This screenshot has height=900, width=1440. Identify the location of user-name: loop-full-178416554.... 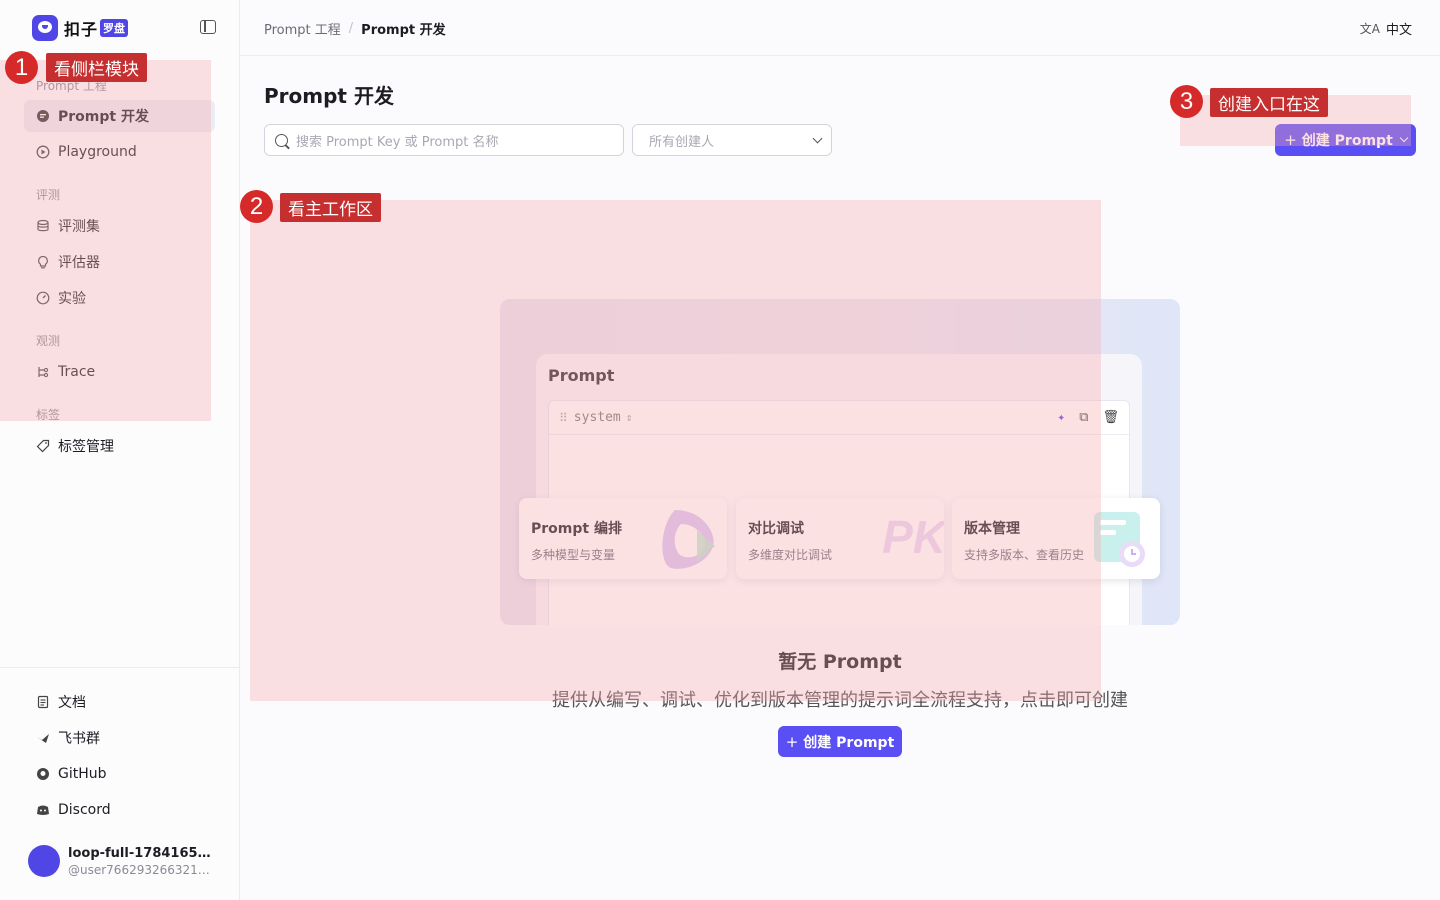
(140, 853).